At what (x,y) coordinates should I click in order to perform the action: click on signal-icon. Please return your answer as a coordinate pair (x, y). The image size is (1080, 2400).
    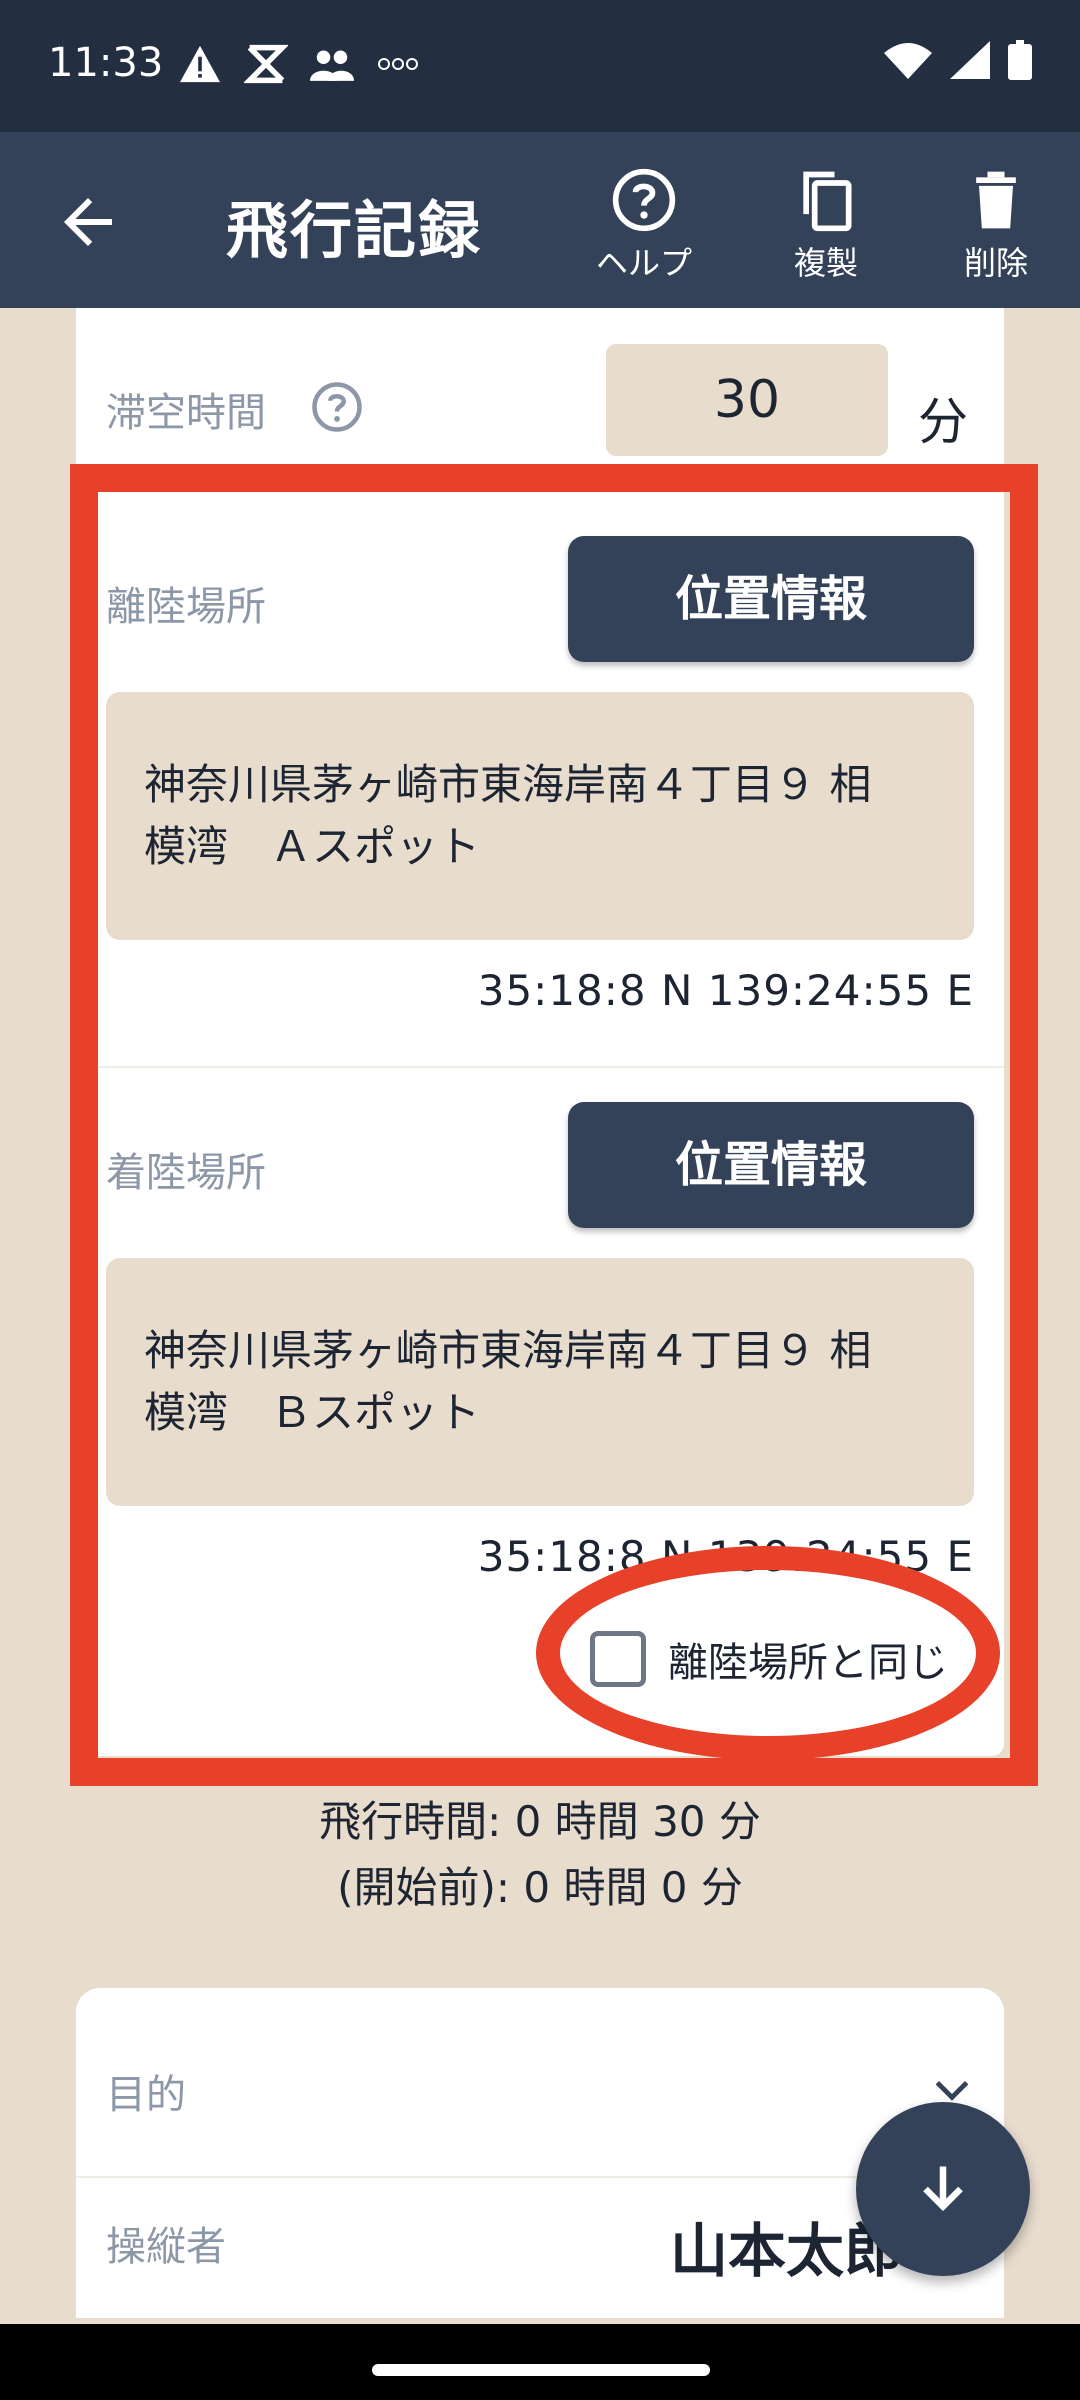
    Looking at the image, I should click on (970, 62).